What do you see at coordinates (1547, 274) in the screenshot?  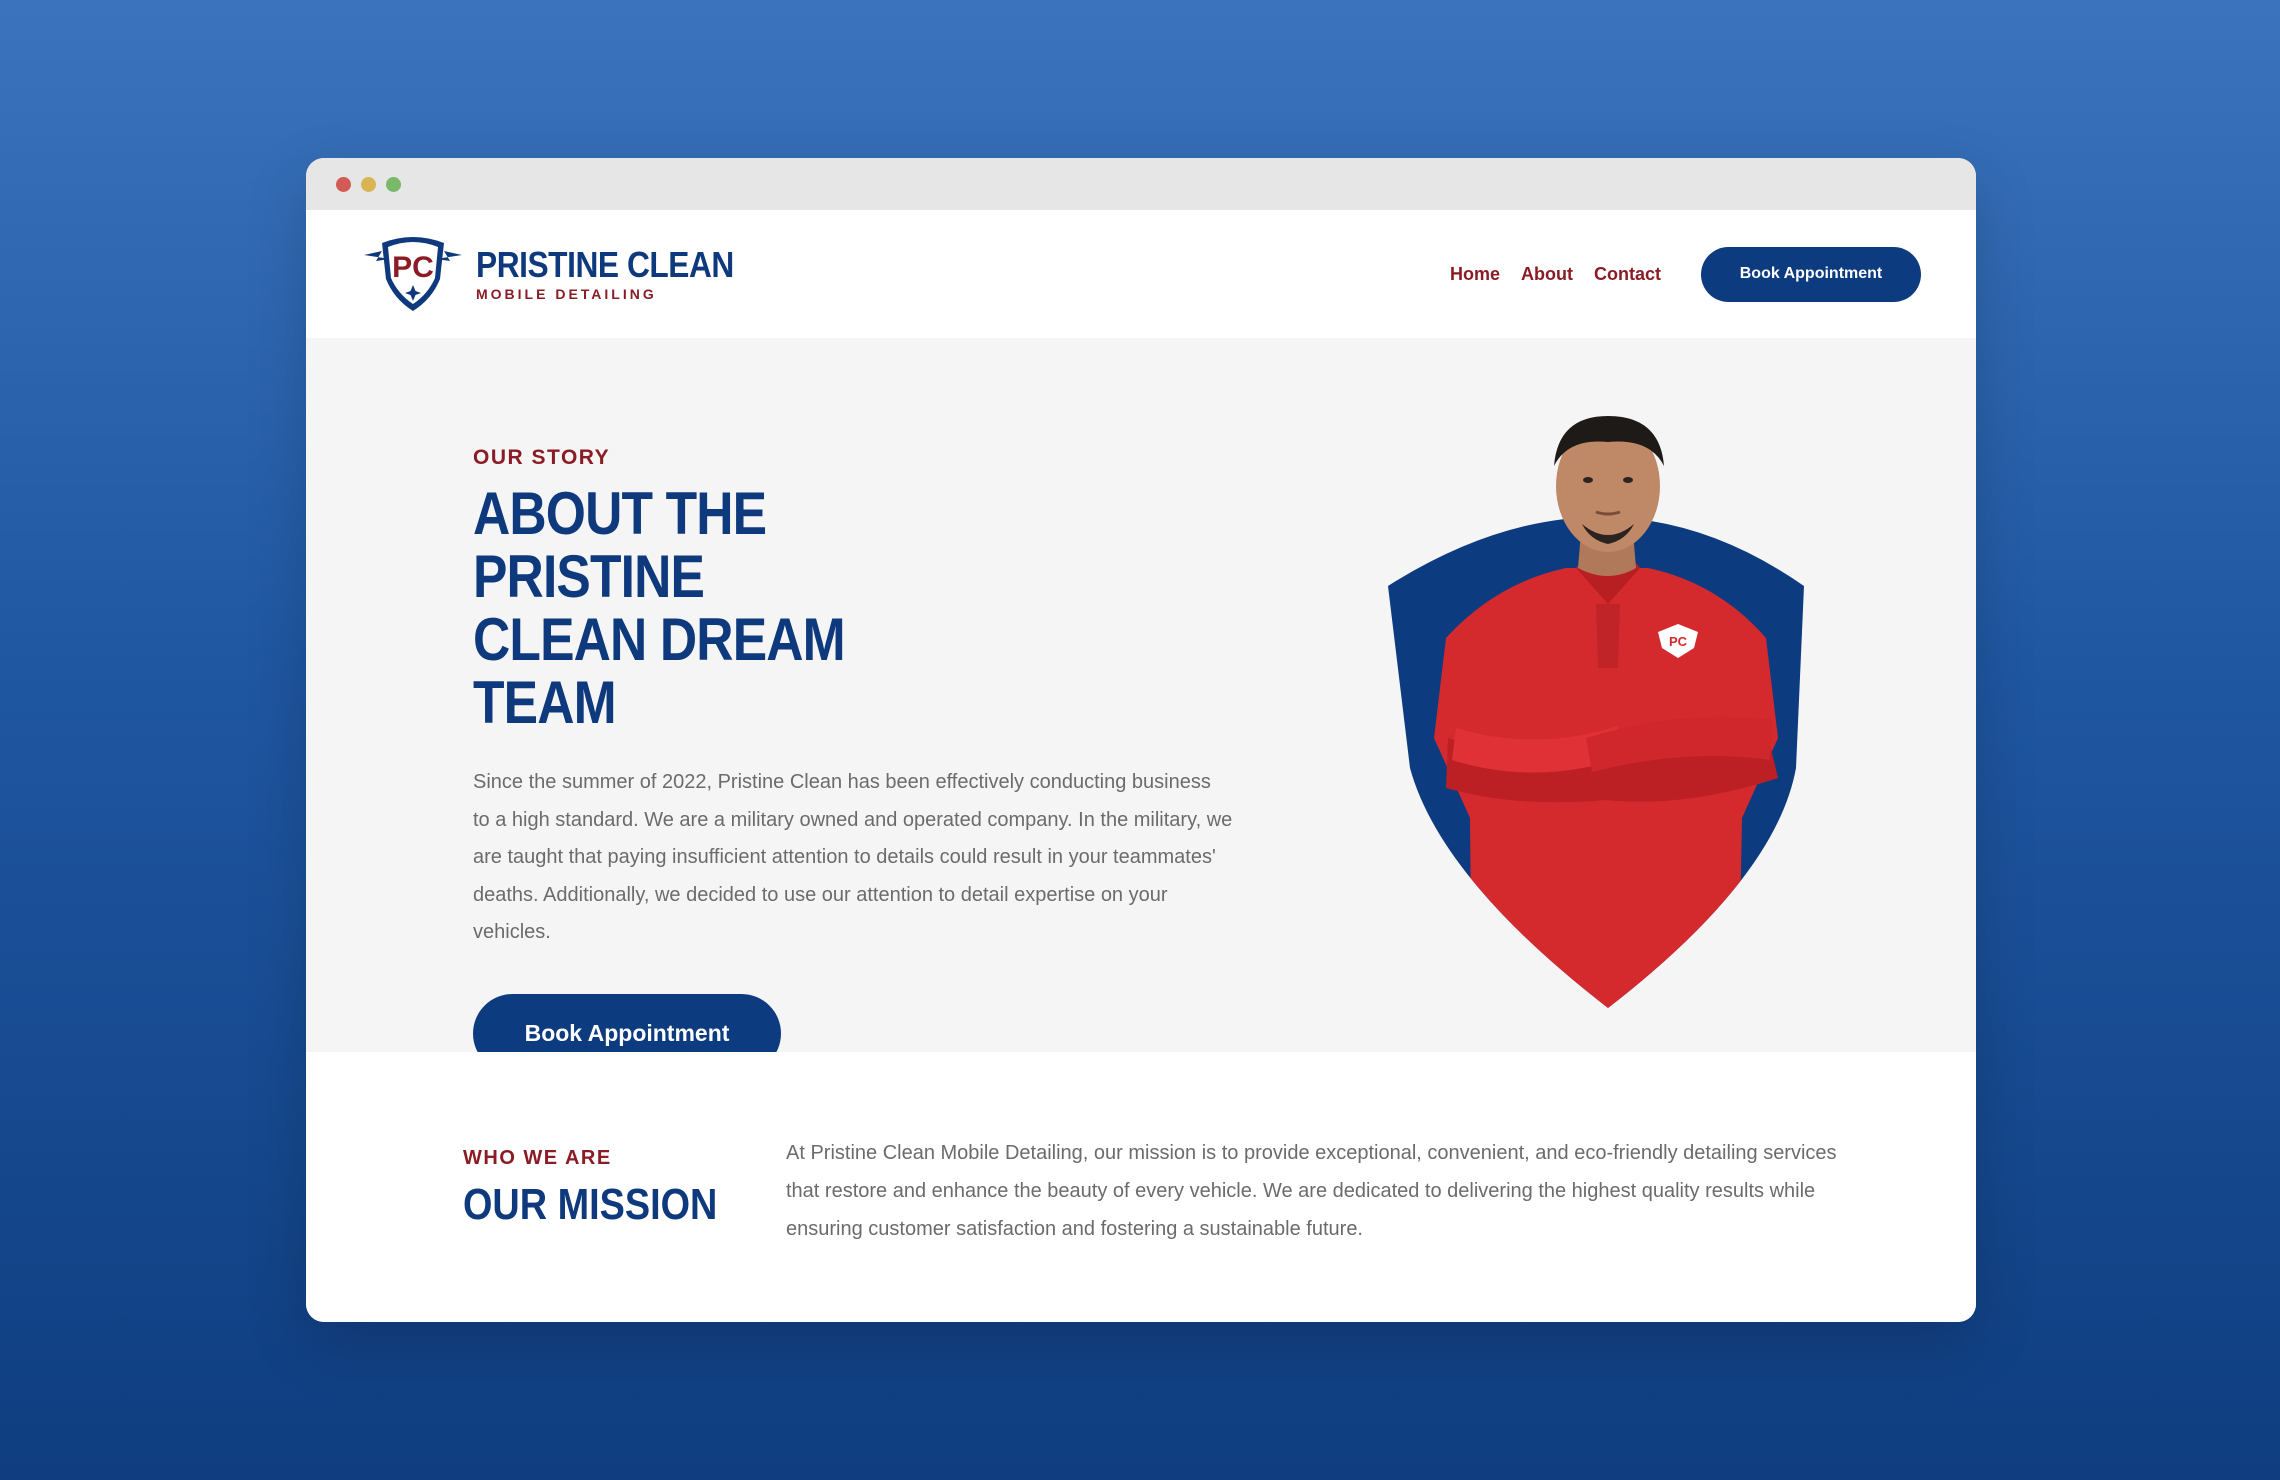 I see `nav-link-about: About` at bounding box center [1547, 274].